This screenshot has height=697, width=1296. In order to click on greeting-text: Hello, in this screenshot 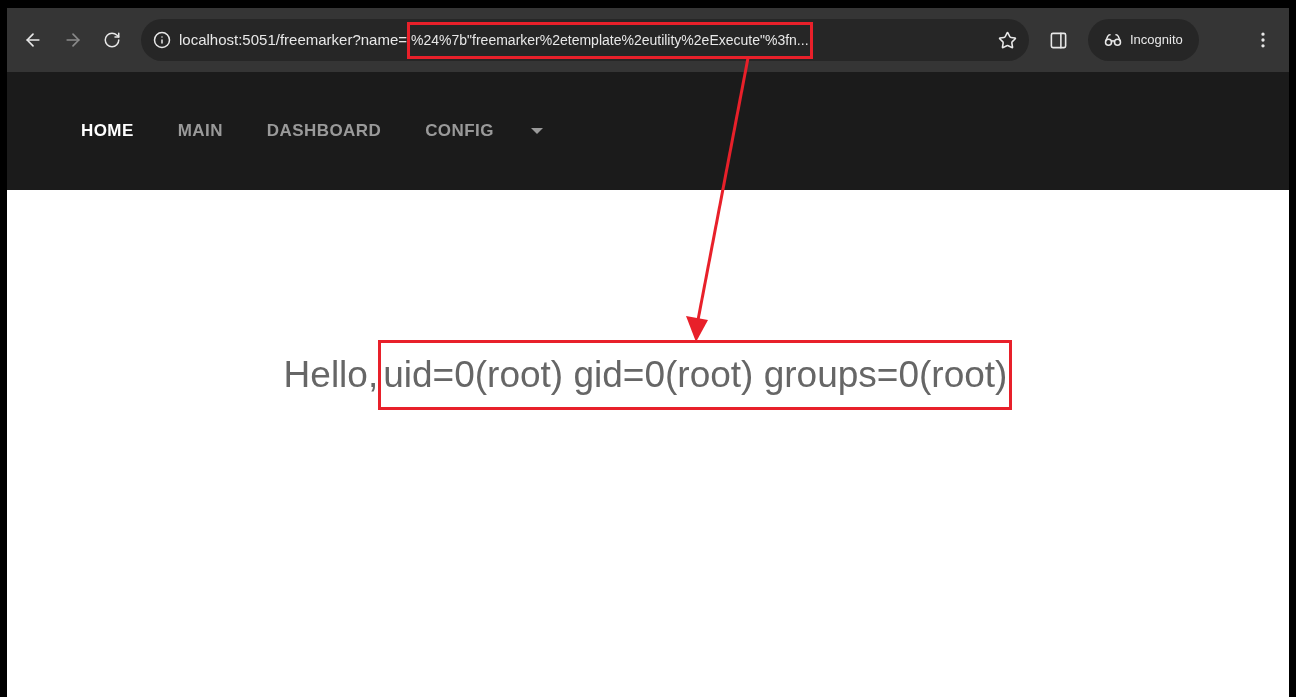, I will do `click(331, 375)`.